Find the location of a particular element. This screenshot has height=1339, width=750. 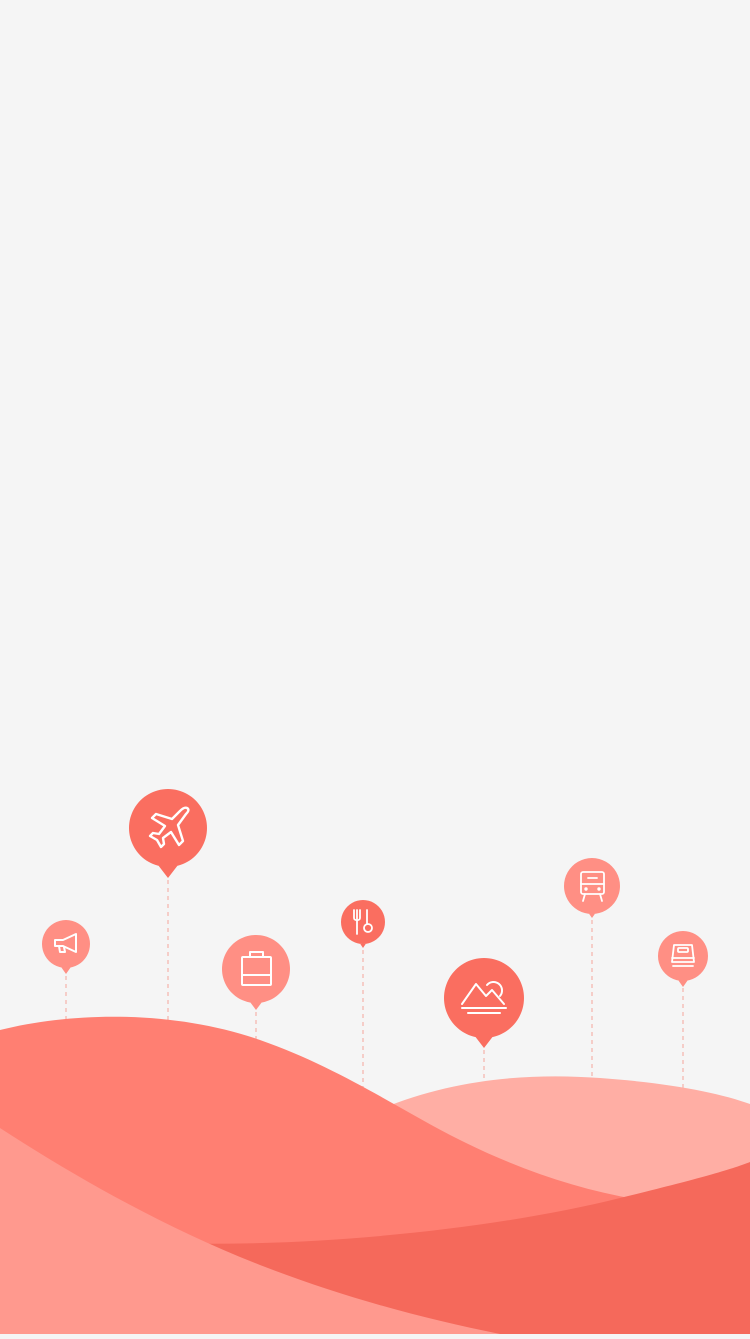

pin-food is located at coordinates (362, 924).